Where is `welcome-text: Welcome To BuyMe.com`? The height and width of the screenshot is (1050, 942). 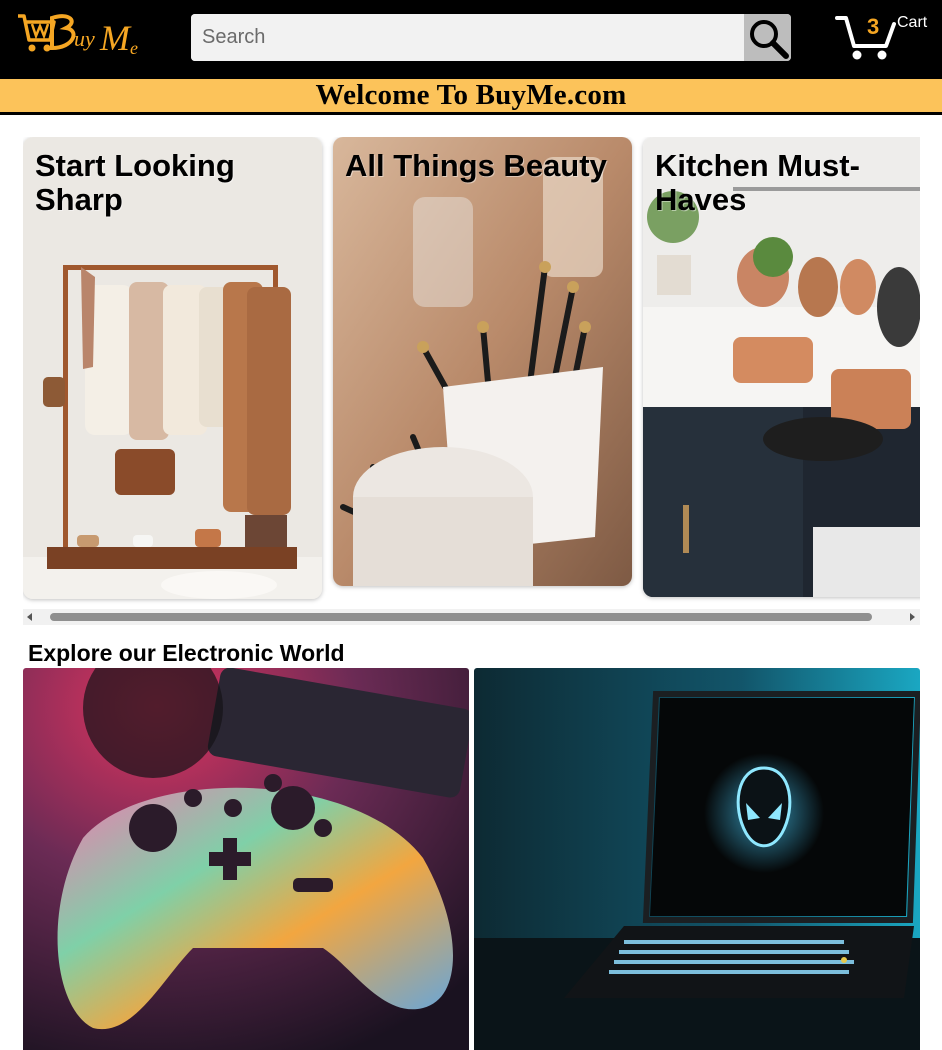
welcome-text: Welcome To BuyMe.com is located at coordinates (471, 95).